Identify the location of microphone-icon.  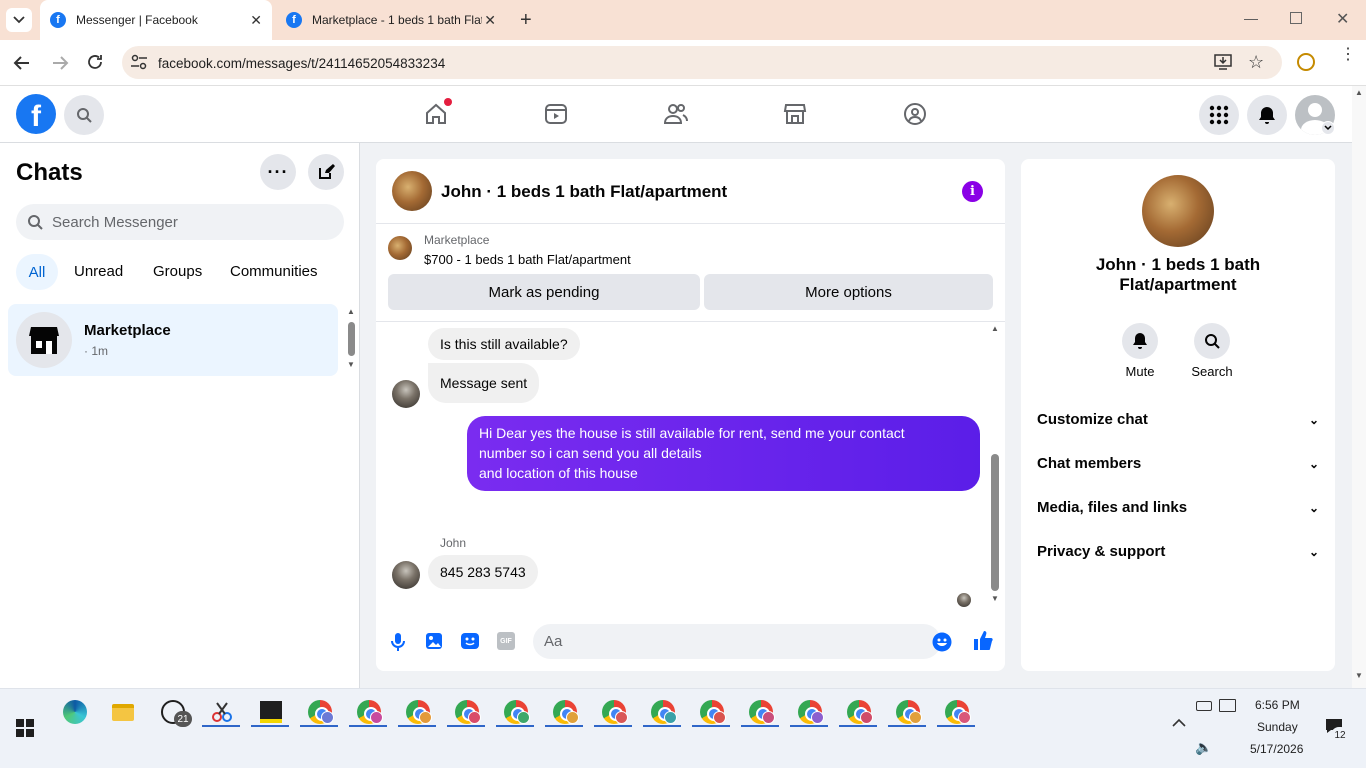
(398, 642).